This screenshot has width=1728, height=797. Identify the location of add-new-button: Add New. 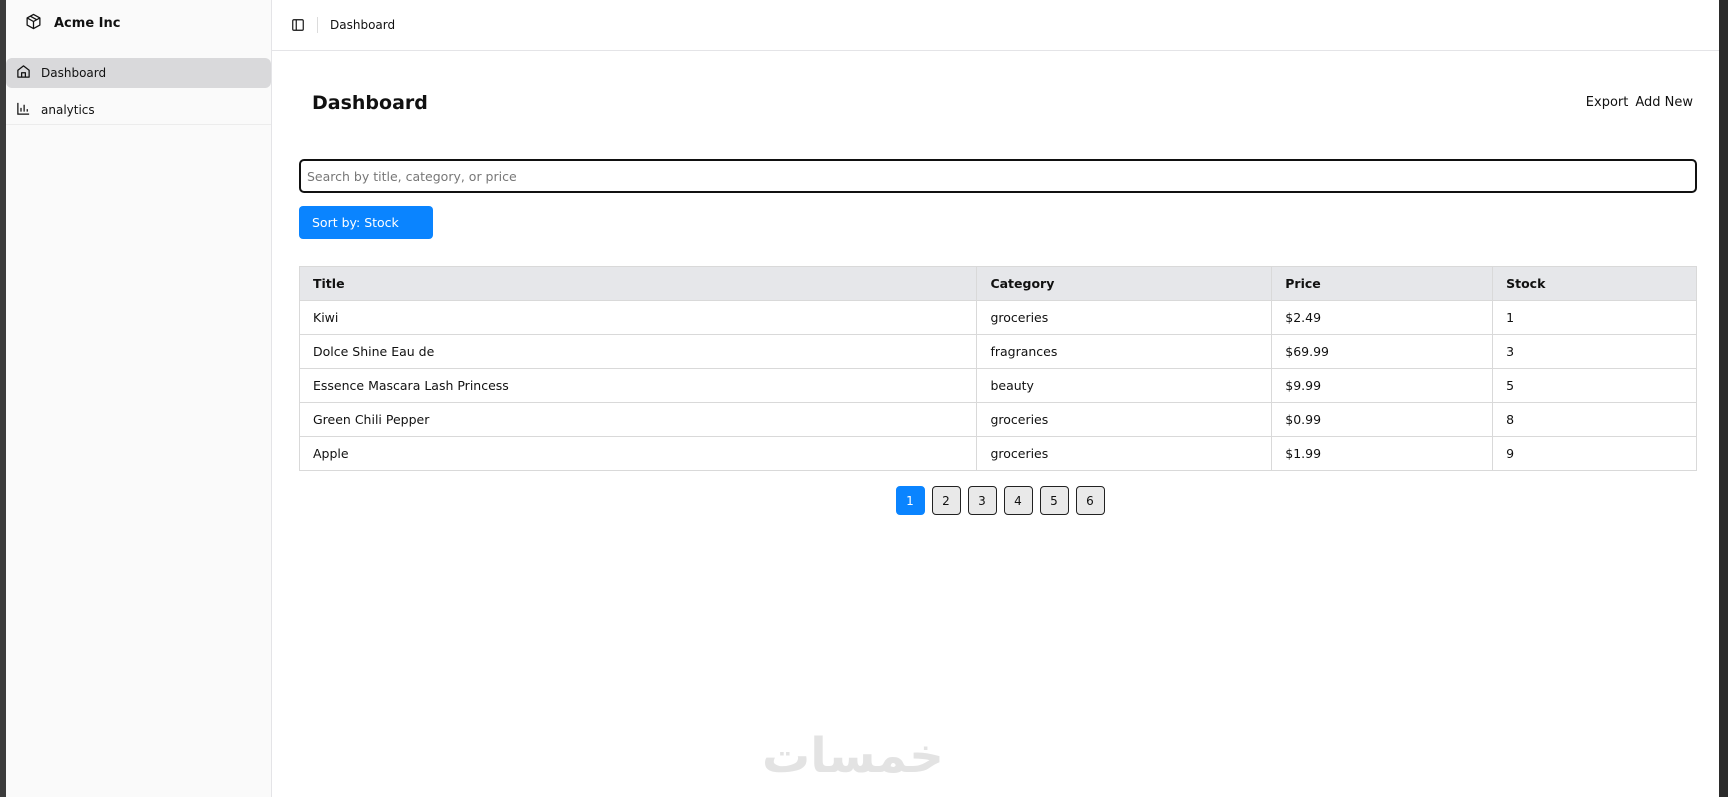
(1664, 102).